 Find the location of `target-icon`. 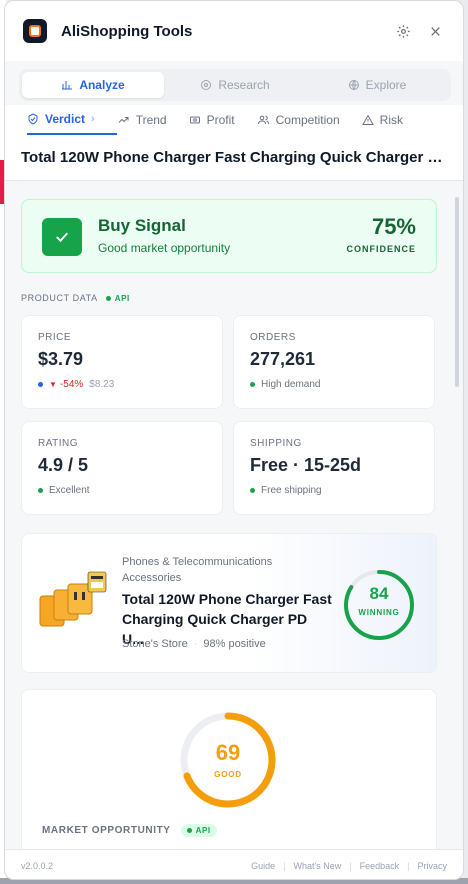

target-icon is located at coordinates (206, 85).